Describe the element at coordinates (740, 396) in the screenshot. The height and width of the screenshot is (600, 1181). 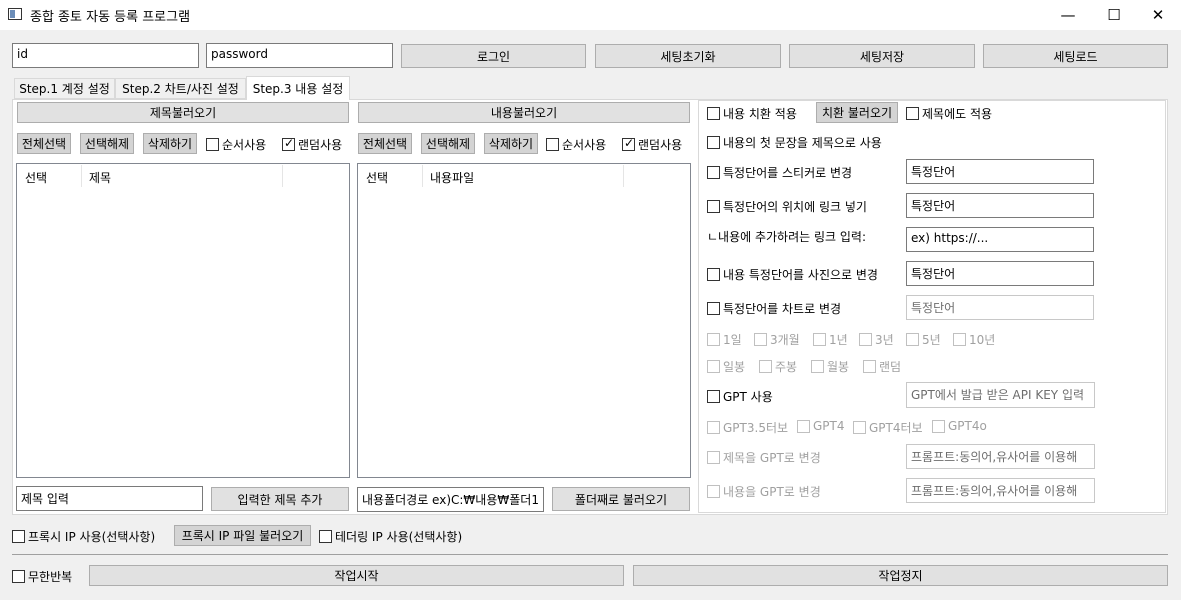
I see `gpt-use-checkbox: GPT 사용` at that location.